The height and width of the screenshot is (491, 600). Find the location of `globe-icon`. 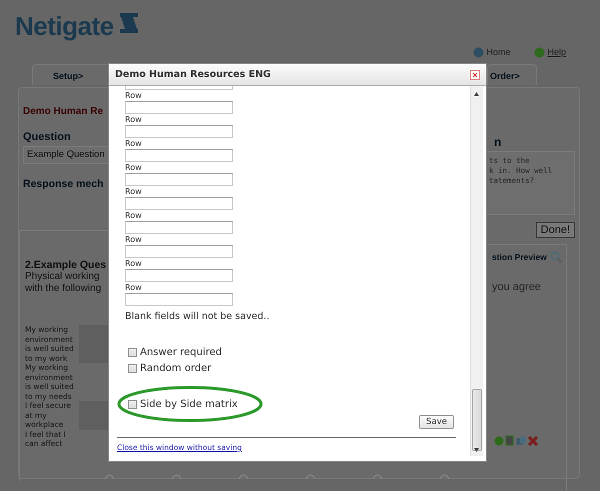

globe-icon is located at coordinates (478, 52).